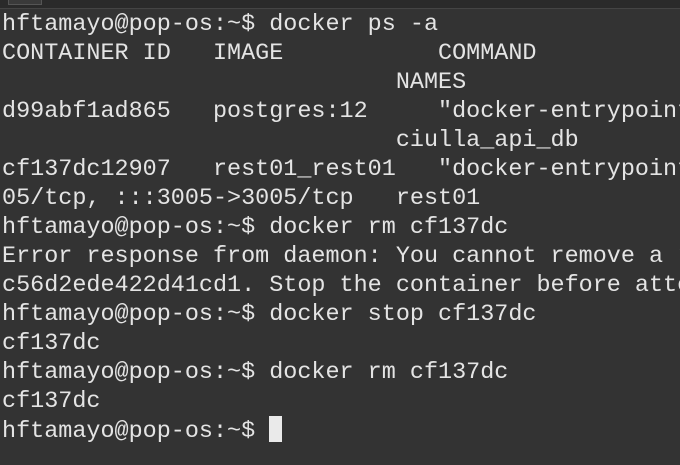 The width and height of the screenshot is (680, 465). What do you see at coordinates (290, 140) in the screenshot?
I see `terminal-line: ciulla_api_db` at bounding box center [290, 140].